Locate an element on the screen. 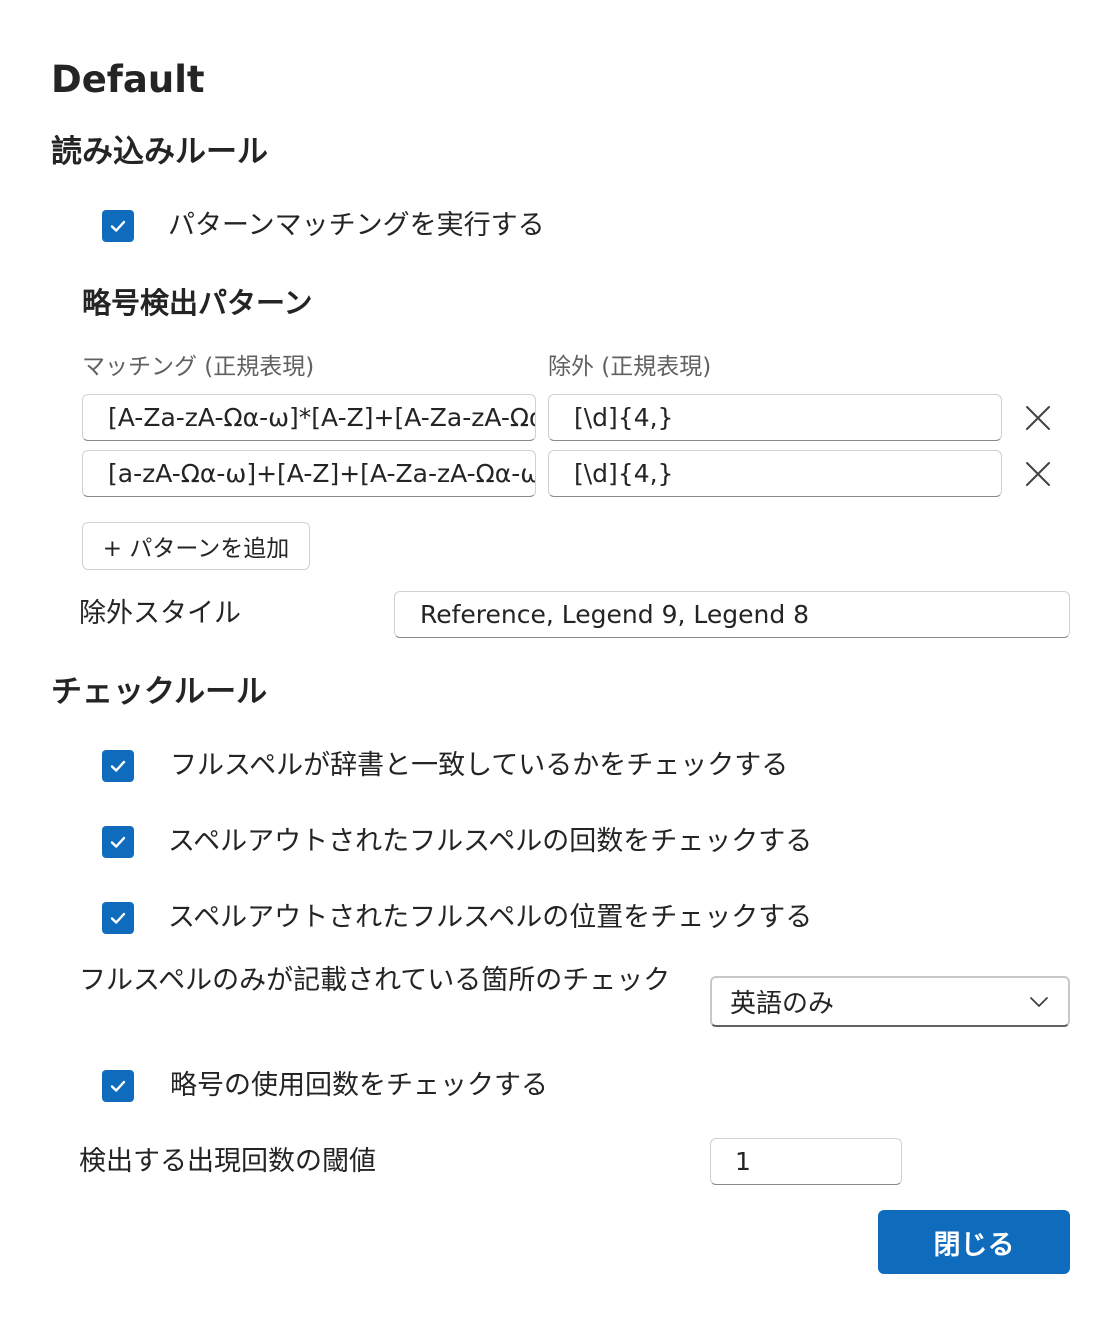 This screenshot has height=1324, width=1120. pattern-matching-option: パターンマッチングを実行する is located at coordinates (323, 226).